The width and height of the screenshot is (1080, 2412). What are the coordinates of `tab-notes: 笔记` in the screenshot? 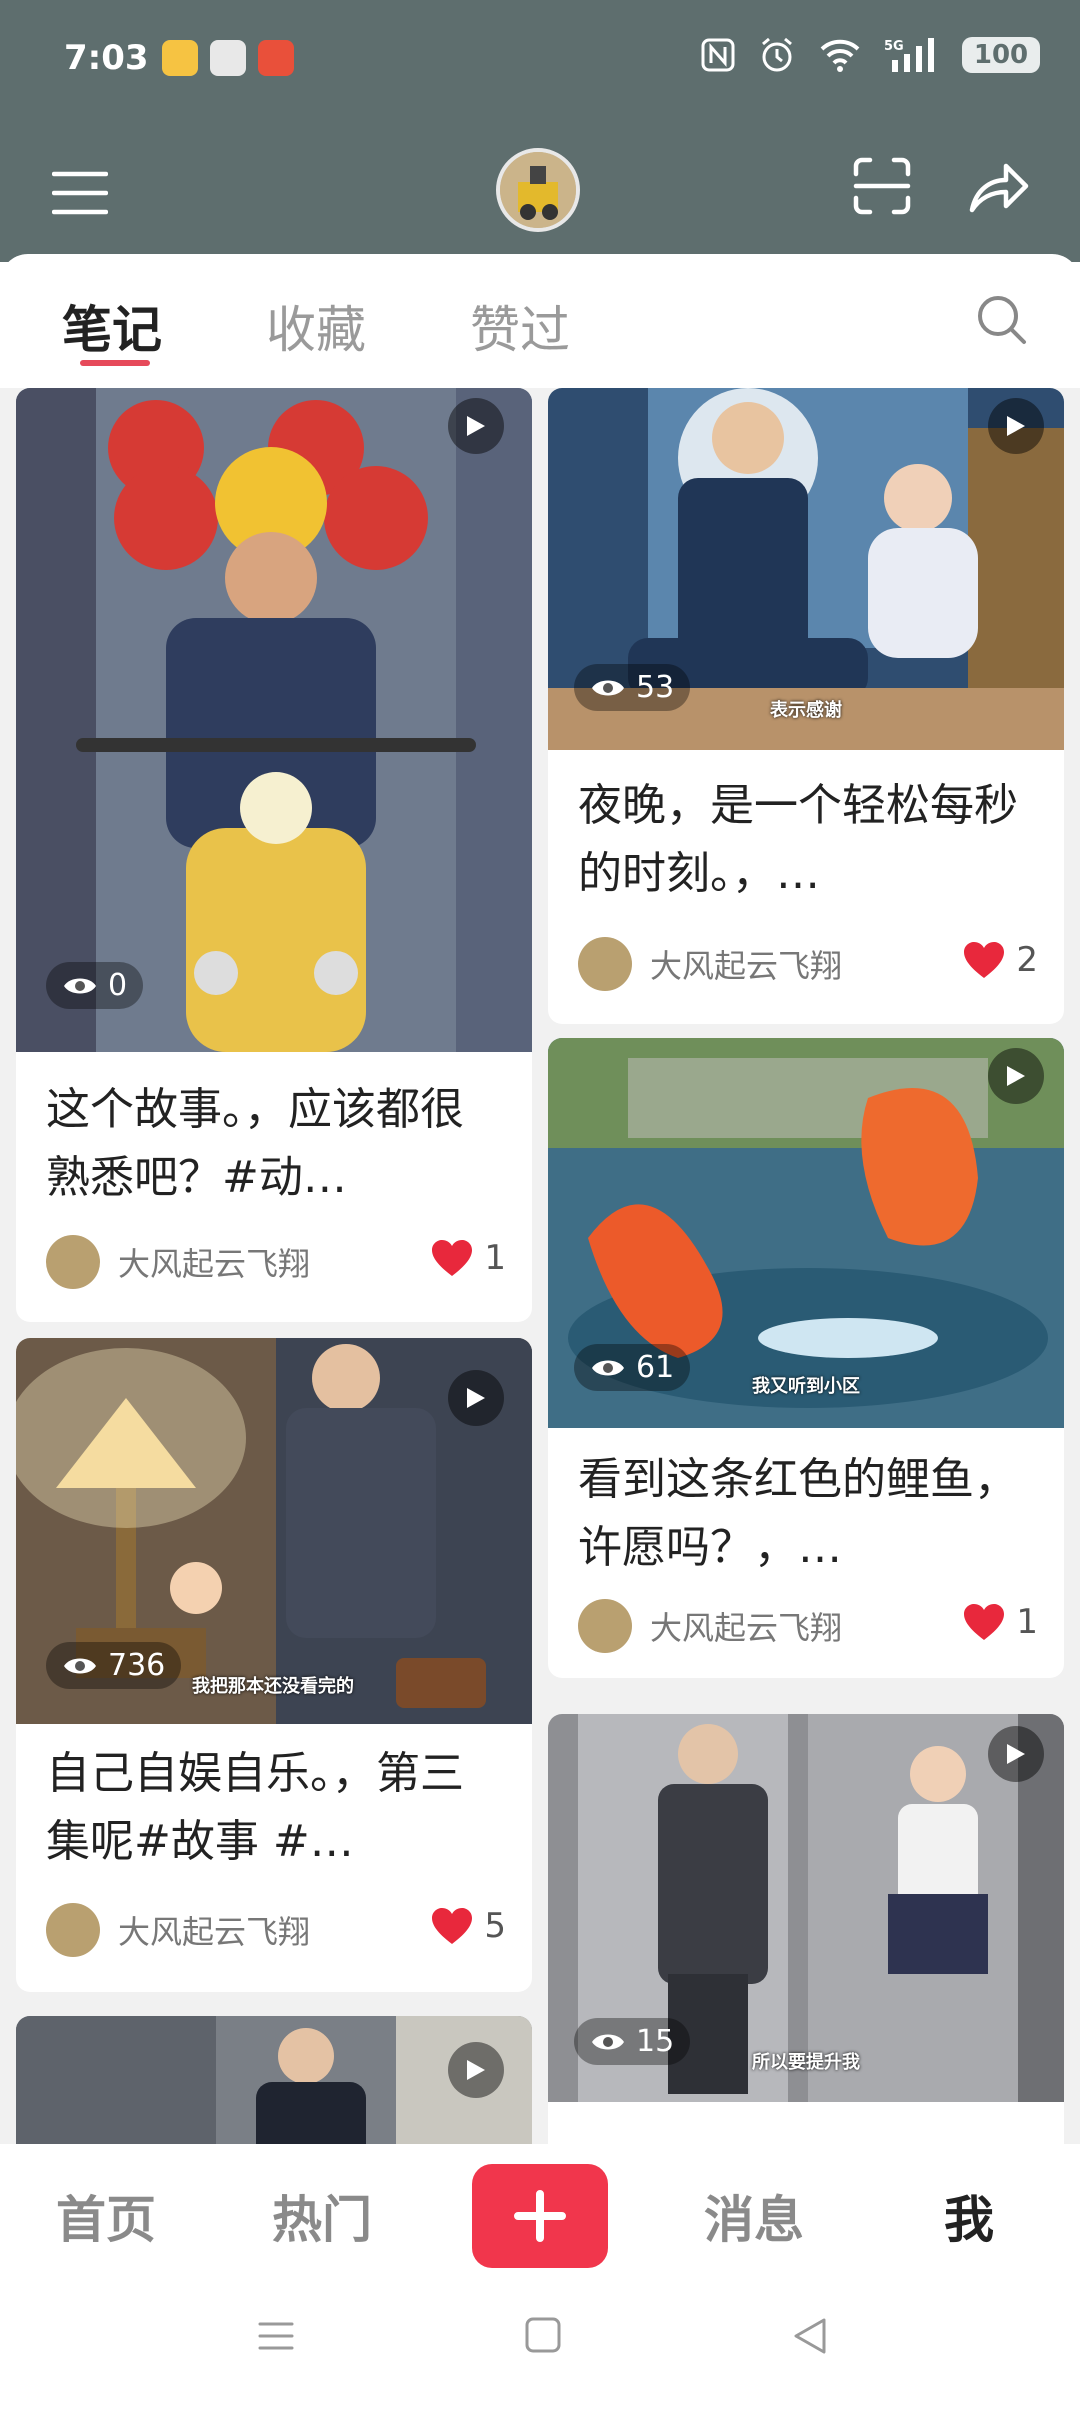 It's located at (112, 326).